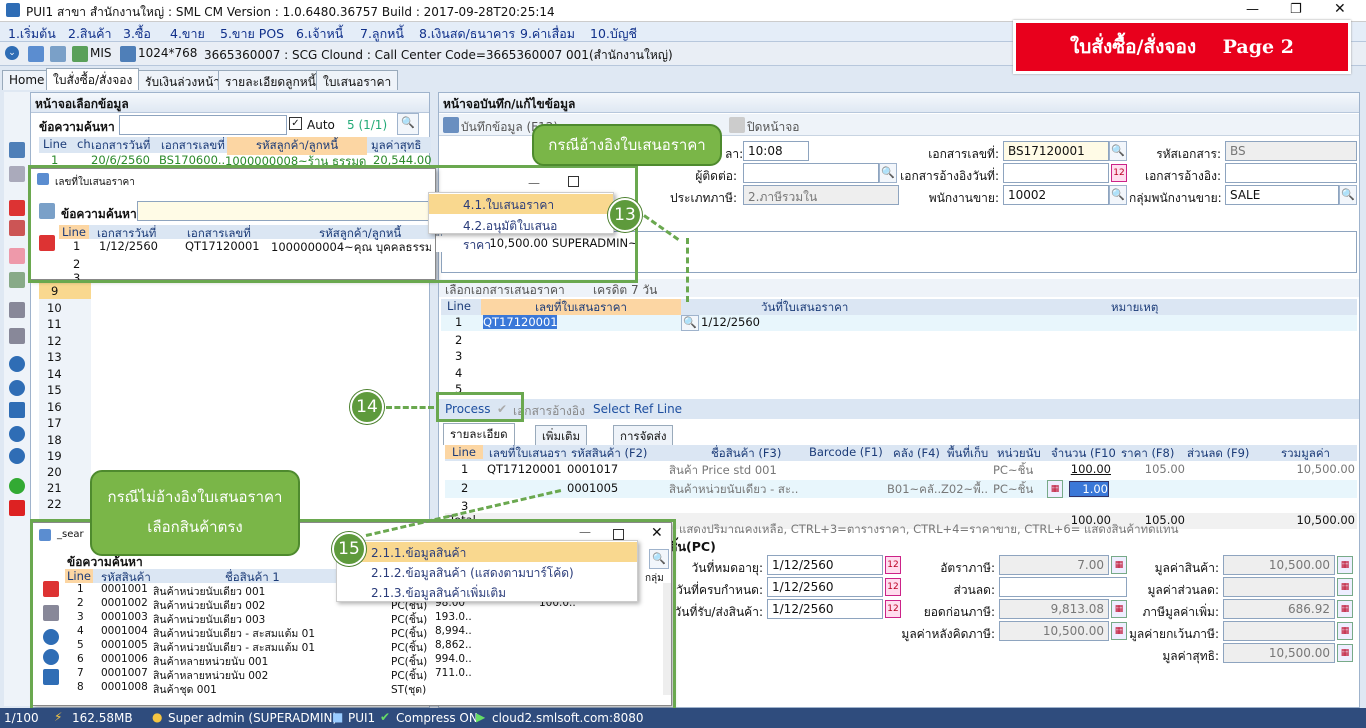  Describe the element at coordinates (811, 173) in the screenshot. I see `contact-field` at that location.